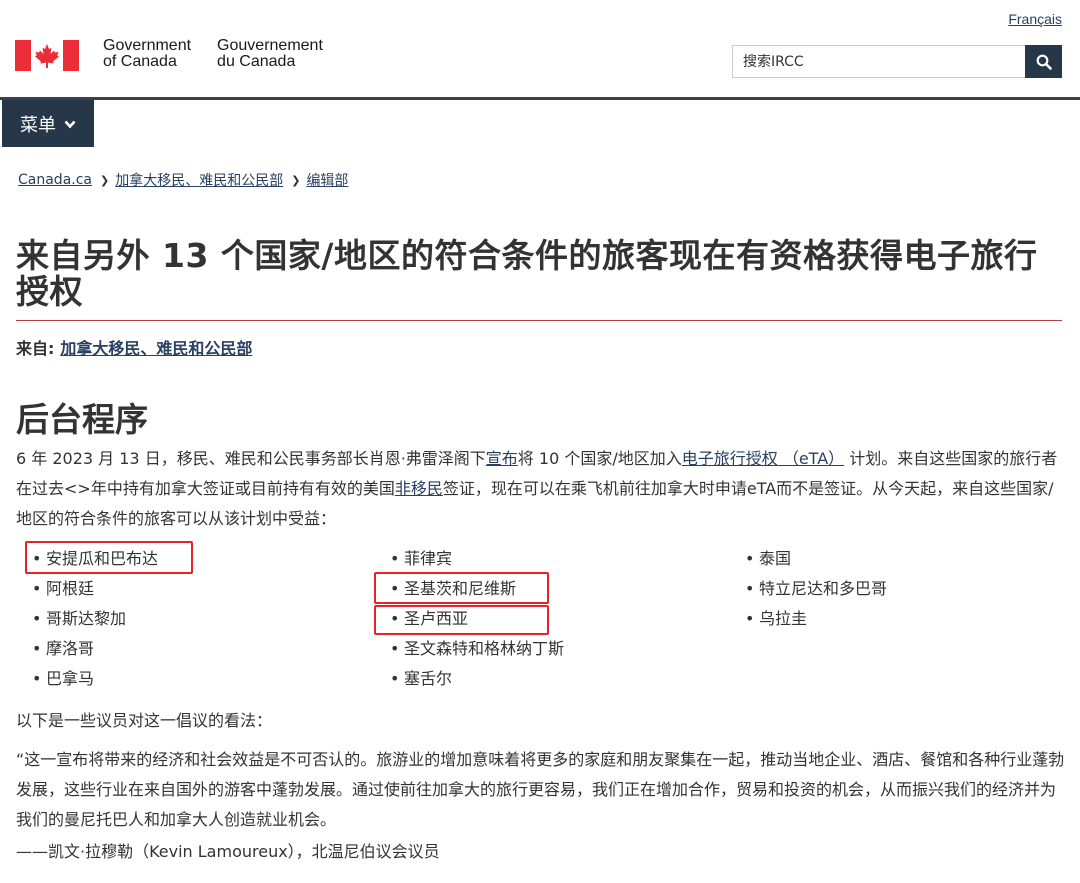 The image size is (1080, 883). I want to click on announce-link: 宣布, so click(502, 458).